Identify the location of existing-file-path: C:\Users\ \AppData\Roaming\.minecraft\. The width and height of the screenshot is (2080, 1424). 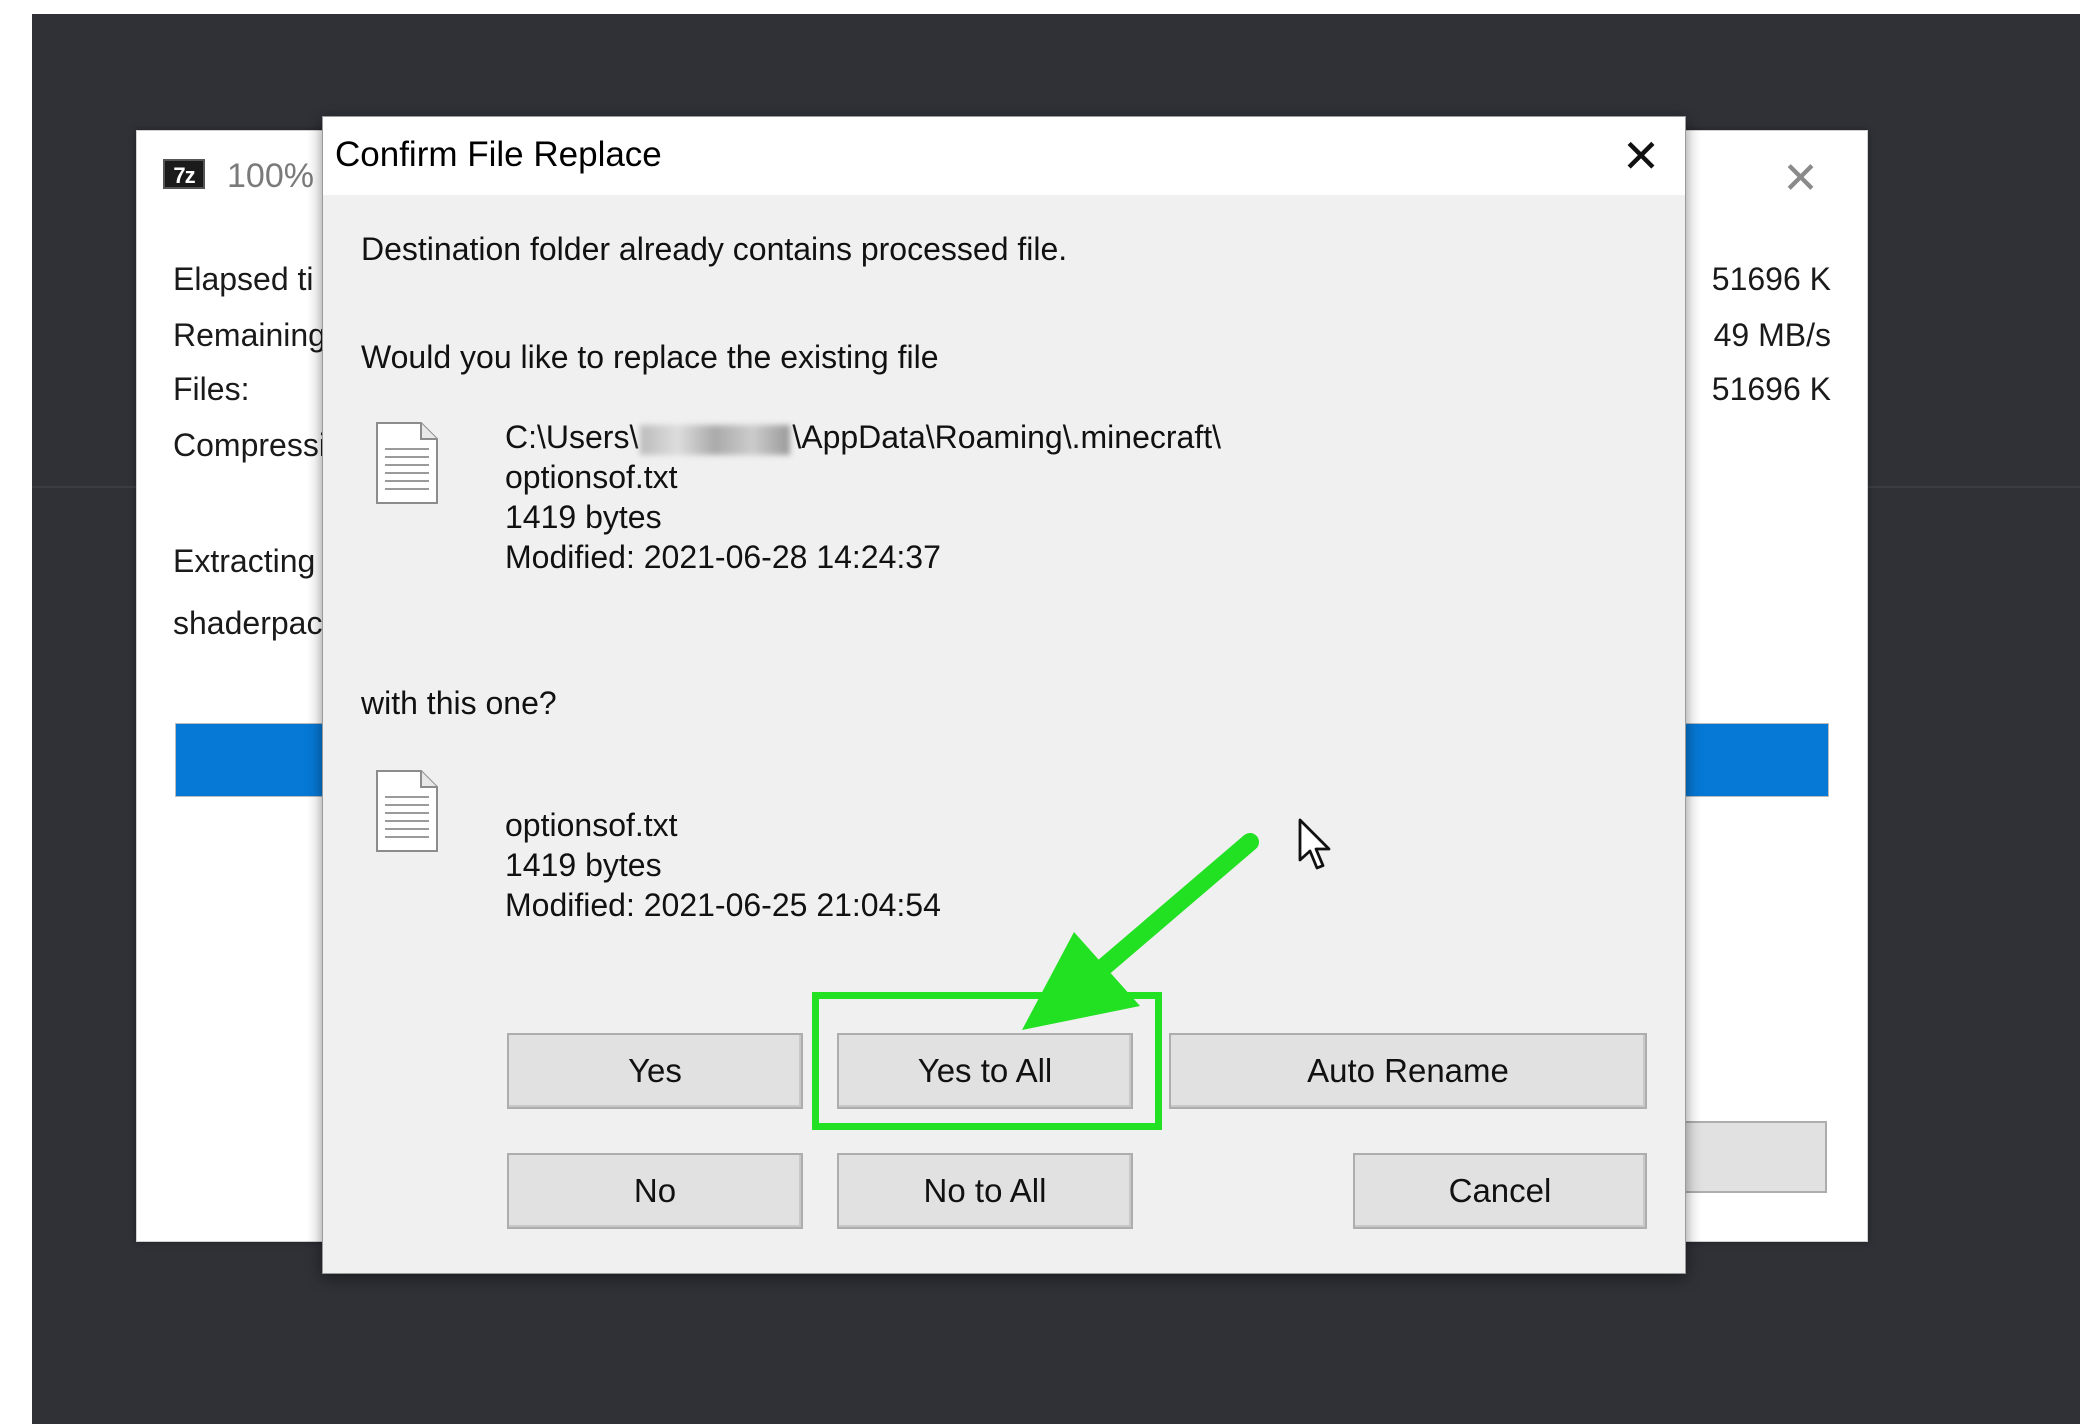
(863, 437).